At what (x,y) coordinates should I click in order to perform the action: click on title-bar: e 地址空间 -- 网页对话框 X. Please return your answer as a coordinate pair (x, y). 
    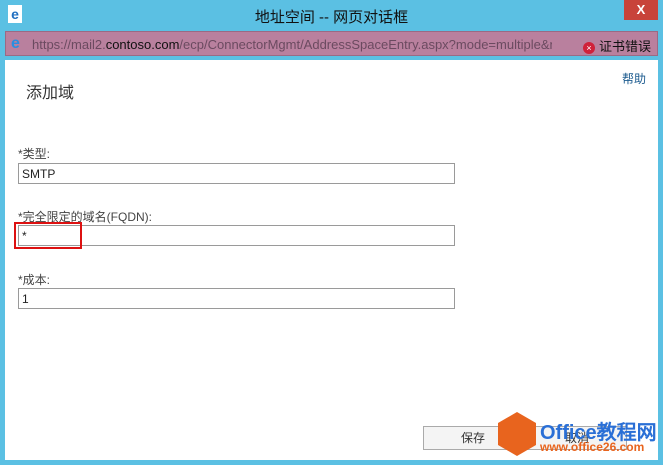
    Looking at the image, I should click on (331, 15).